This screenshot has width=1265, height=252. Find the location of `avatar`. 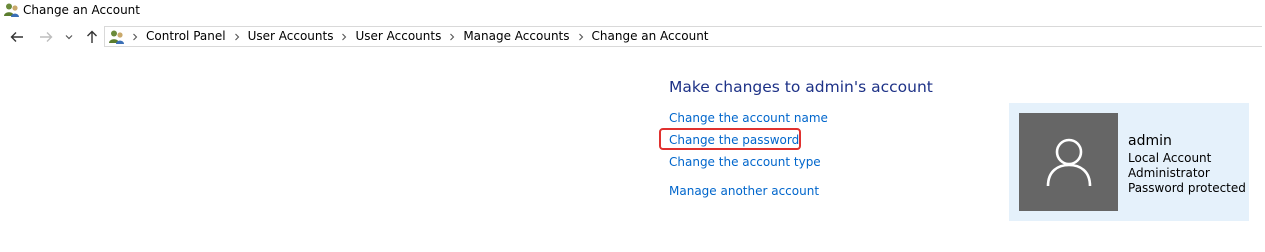

avatar is located at coordinates (1068, 162).